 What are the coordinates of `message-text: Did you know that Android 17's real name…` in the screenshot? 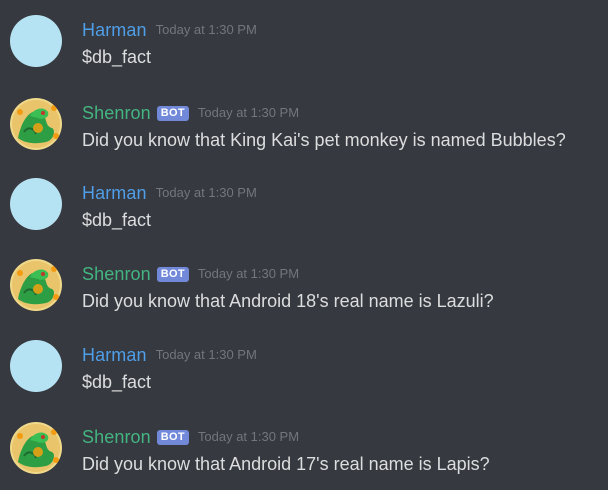 It's located at (286, 464).